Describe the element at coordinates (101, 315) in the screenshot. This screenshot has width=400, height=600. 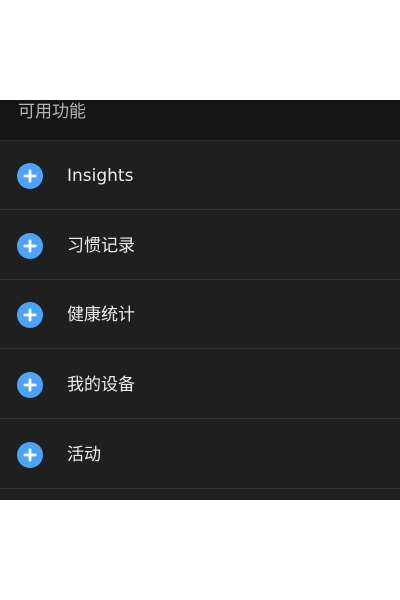
I see `feature-label: 健康统计` at that location.